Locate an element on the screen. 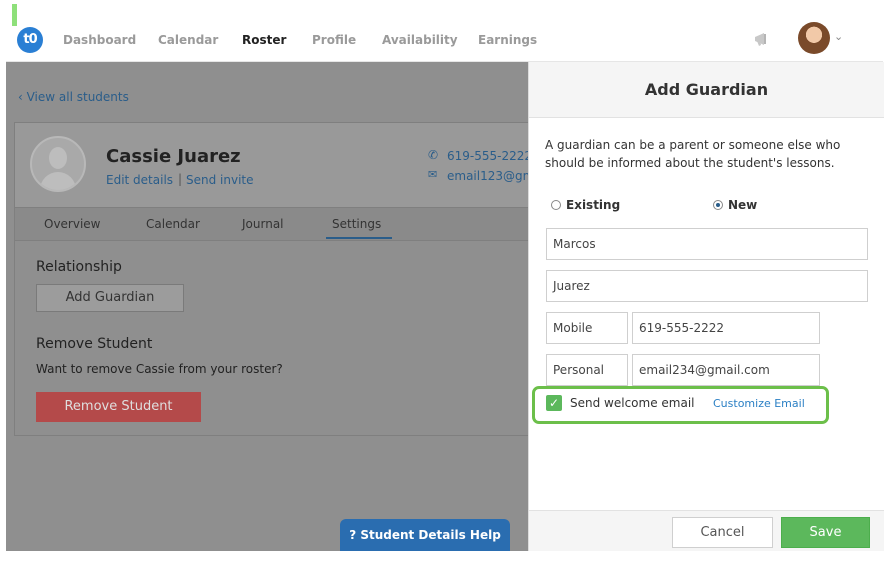 This screenshot has width=889, height=561. panel-title: Add Guardian is located at coordinates (706, 90).